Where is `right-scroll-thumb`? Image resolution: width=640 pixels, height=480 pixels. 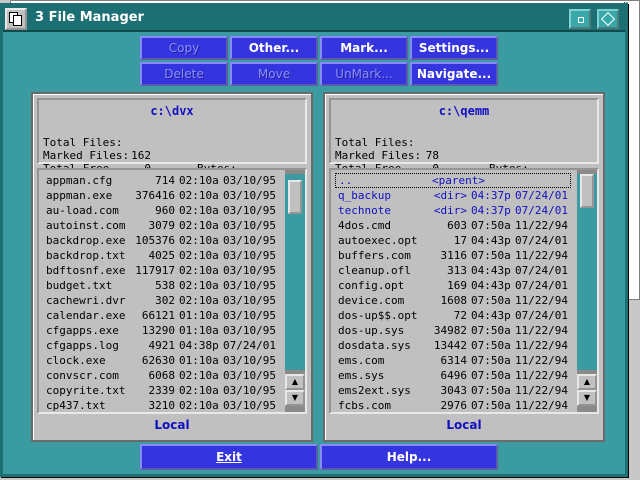
right-scroll-thumb is located at coordinates (587, 191).